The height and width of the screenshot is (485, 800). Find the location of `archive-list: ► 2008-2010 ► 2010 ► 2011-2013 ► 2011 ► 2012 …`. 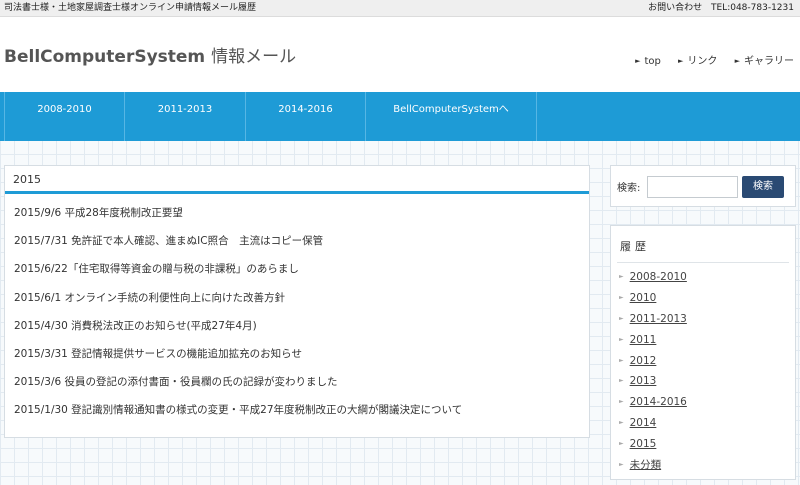

archive-list: ► 2008-2010 ► 2010 ► 2011-2013 ► 2011 ► 2012 … is located at coordinates (653, 372).